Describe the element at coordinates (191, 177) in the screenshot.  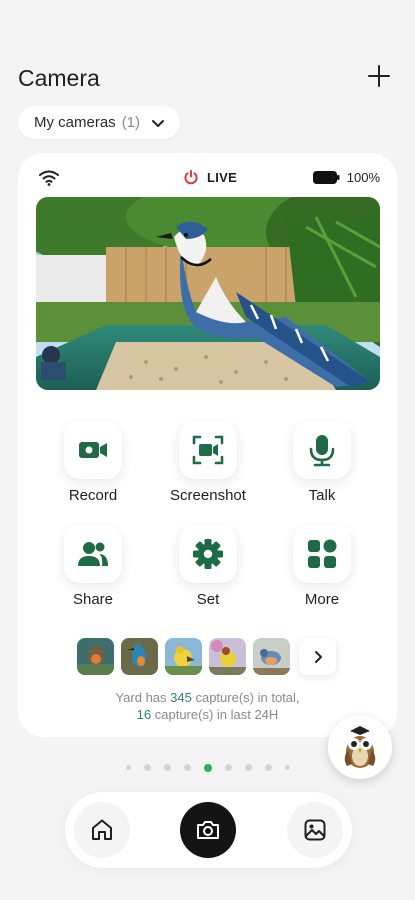
I see `power-icon` at that location.